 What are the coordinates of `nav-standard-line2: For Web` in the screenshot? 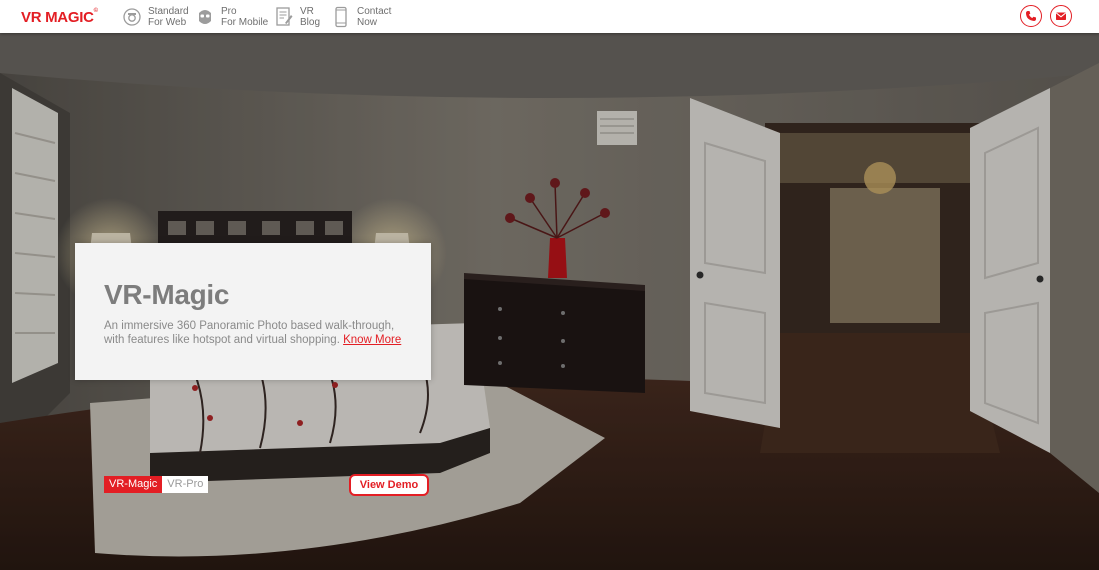 It's located at (167, 22).